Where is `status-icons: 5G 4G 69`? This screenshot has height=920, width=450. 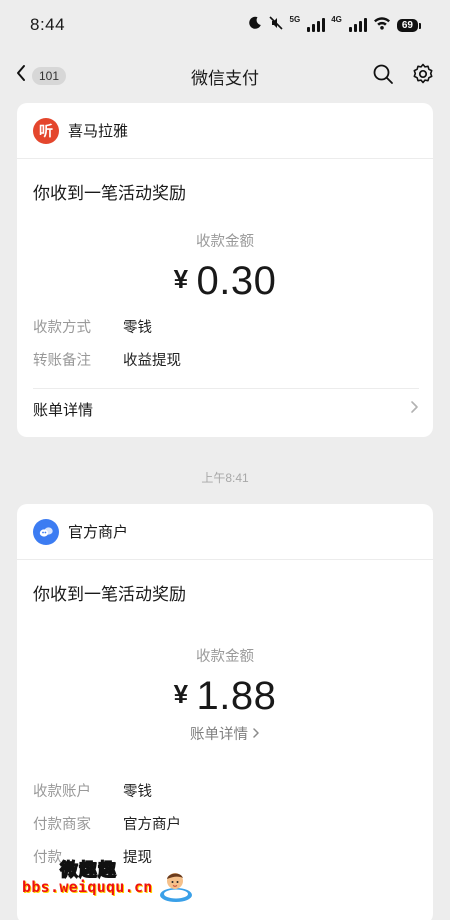 status-icons: 5G 4G 69 is located at coordinates (335, 25).